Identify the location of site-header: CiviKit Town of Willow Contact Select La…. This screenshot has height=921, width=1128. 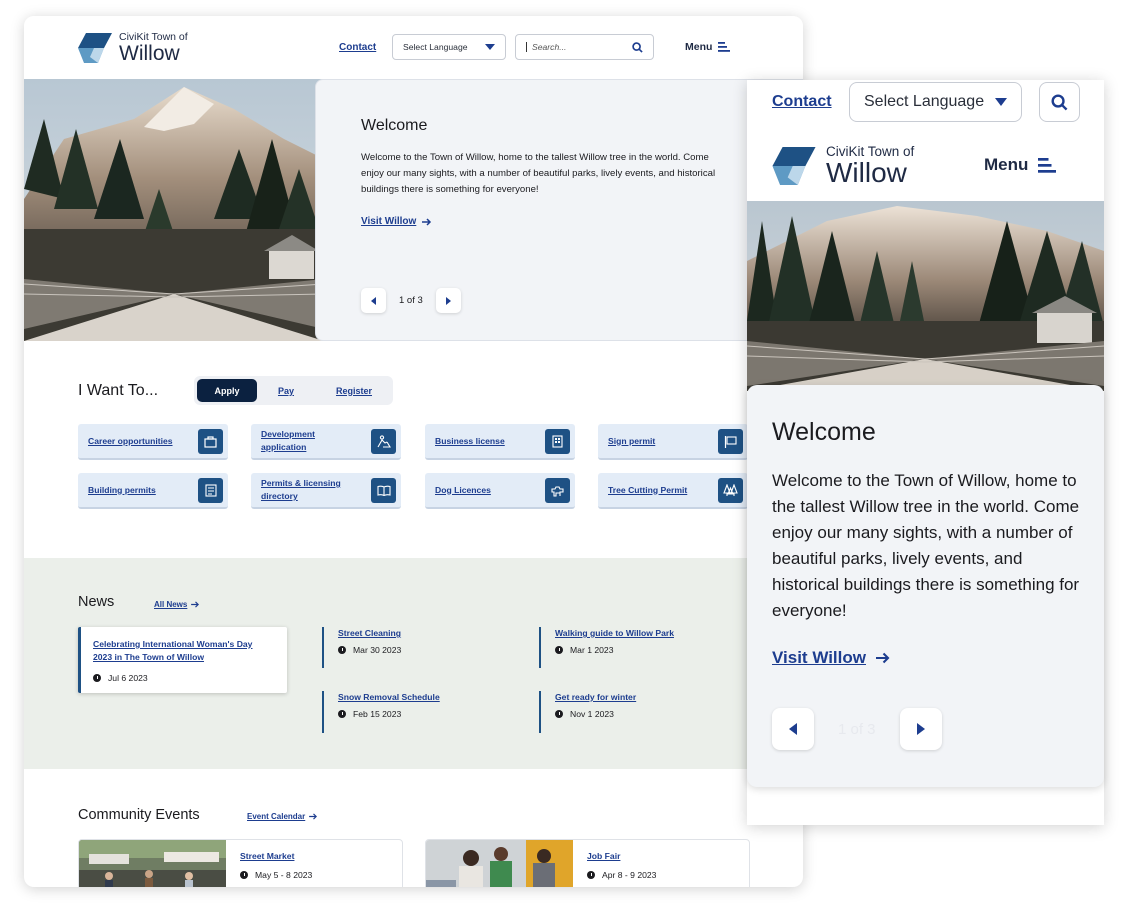
(413, 47).